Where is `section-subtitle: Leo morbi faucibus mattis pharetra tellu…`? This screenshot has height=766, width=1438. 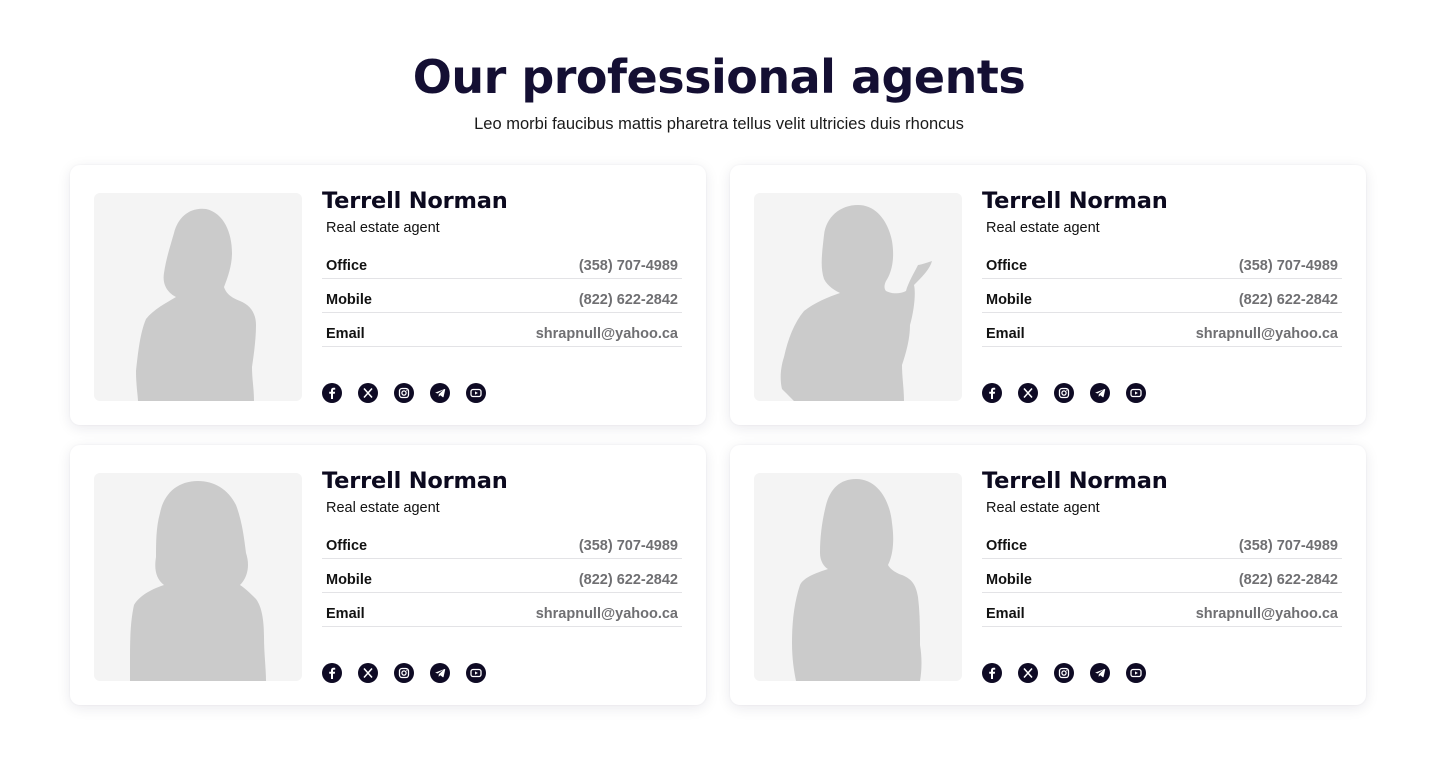
section-subtitle: Leo morbi faucibus mattis pharetra tellu… is located at coordinates (719, 124).